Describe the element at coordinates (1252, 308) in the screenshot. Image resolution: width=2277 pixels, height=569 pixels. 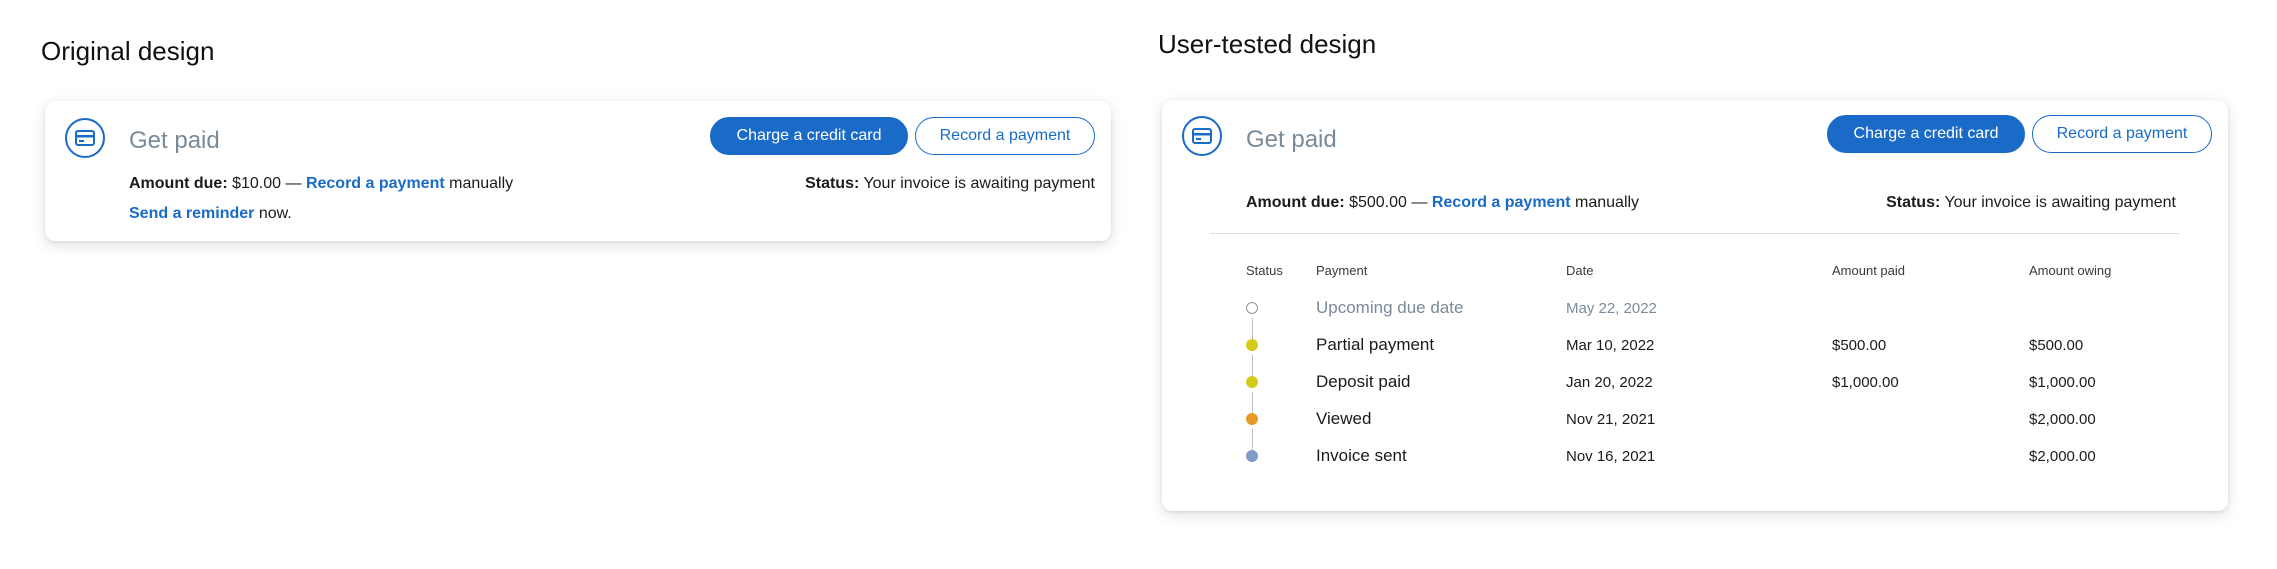
I see `status-dot-upcoming` at that location.